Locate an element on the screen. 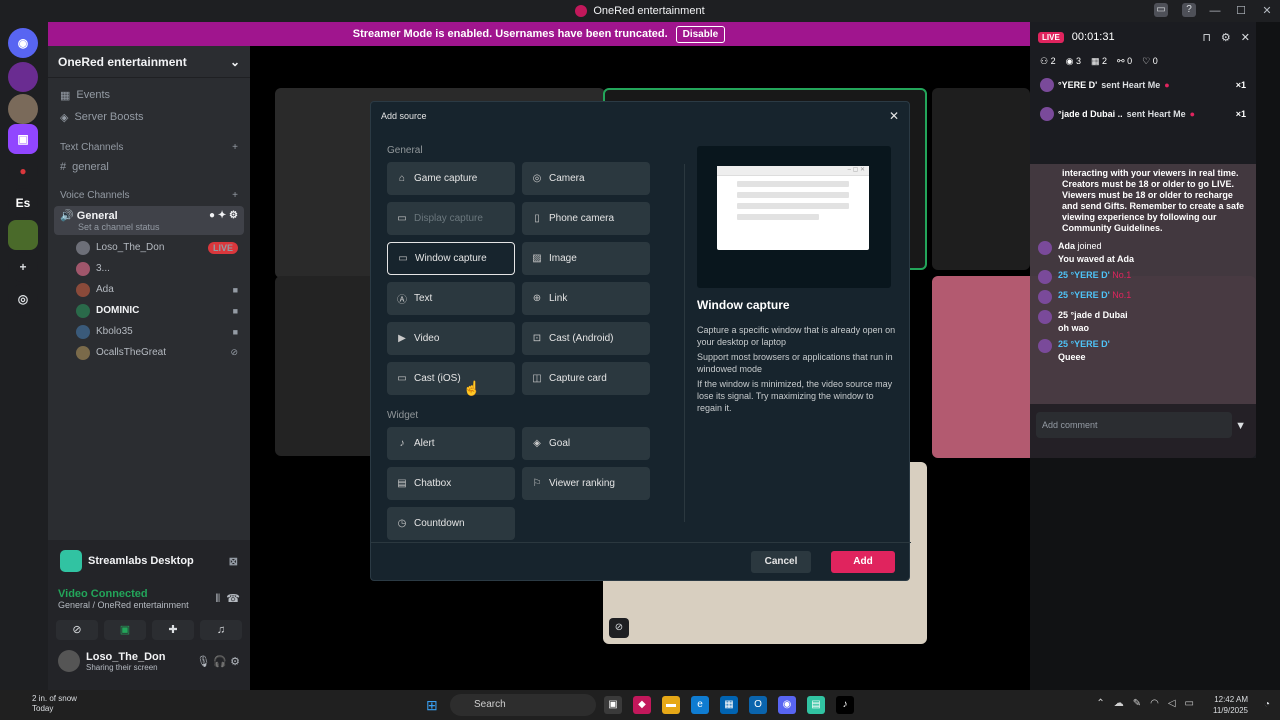 Image resolution: width=1280 pixels, height=720 pixels. filter-icon: ▼ is located at coordinates (1240, 426).